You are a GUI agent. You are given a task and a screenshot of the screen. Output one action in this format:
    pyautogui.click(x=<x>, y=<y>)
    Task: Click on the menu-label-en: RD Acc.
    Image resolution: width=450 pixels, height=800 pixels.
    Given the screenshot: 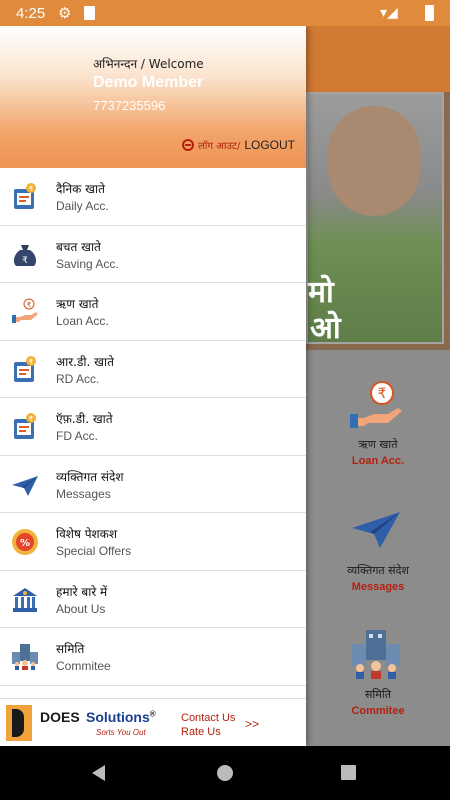 What is the action you would take?
    pyautogui.click(x=78, y=378)
    